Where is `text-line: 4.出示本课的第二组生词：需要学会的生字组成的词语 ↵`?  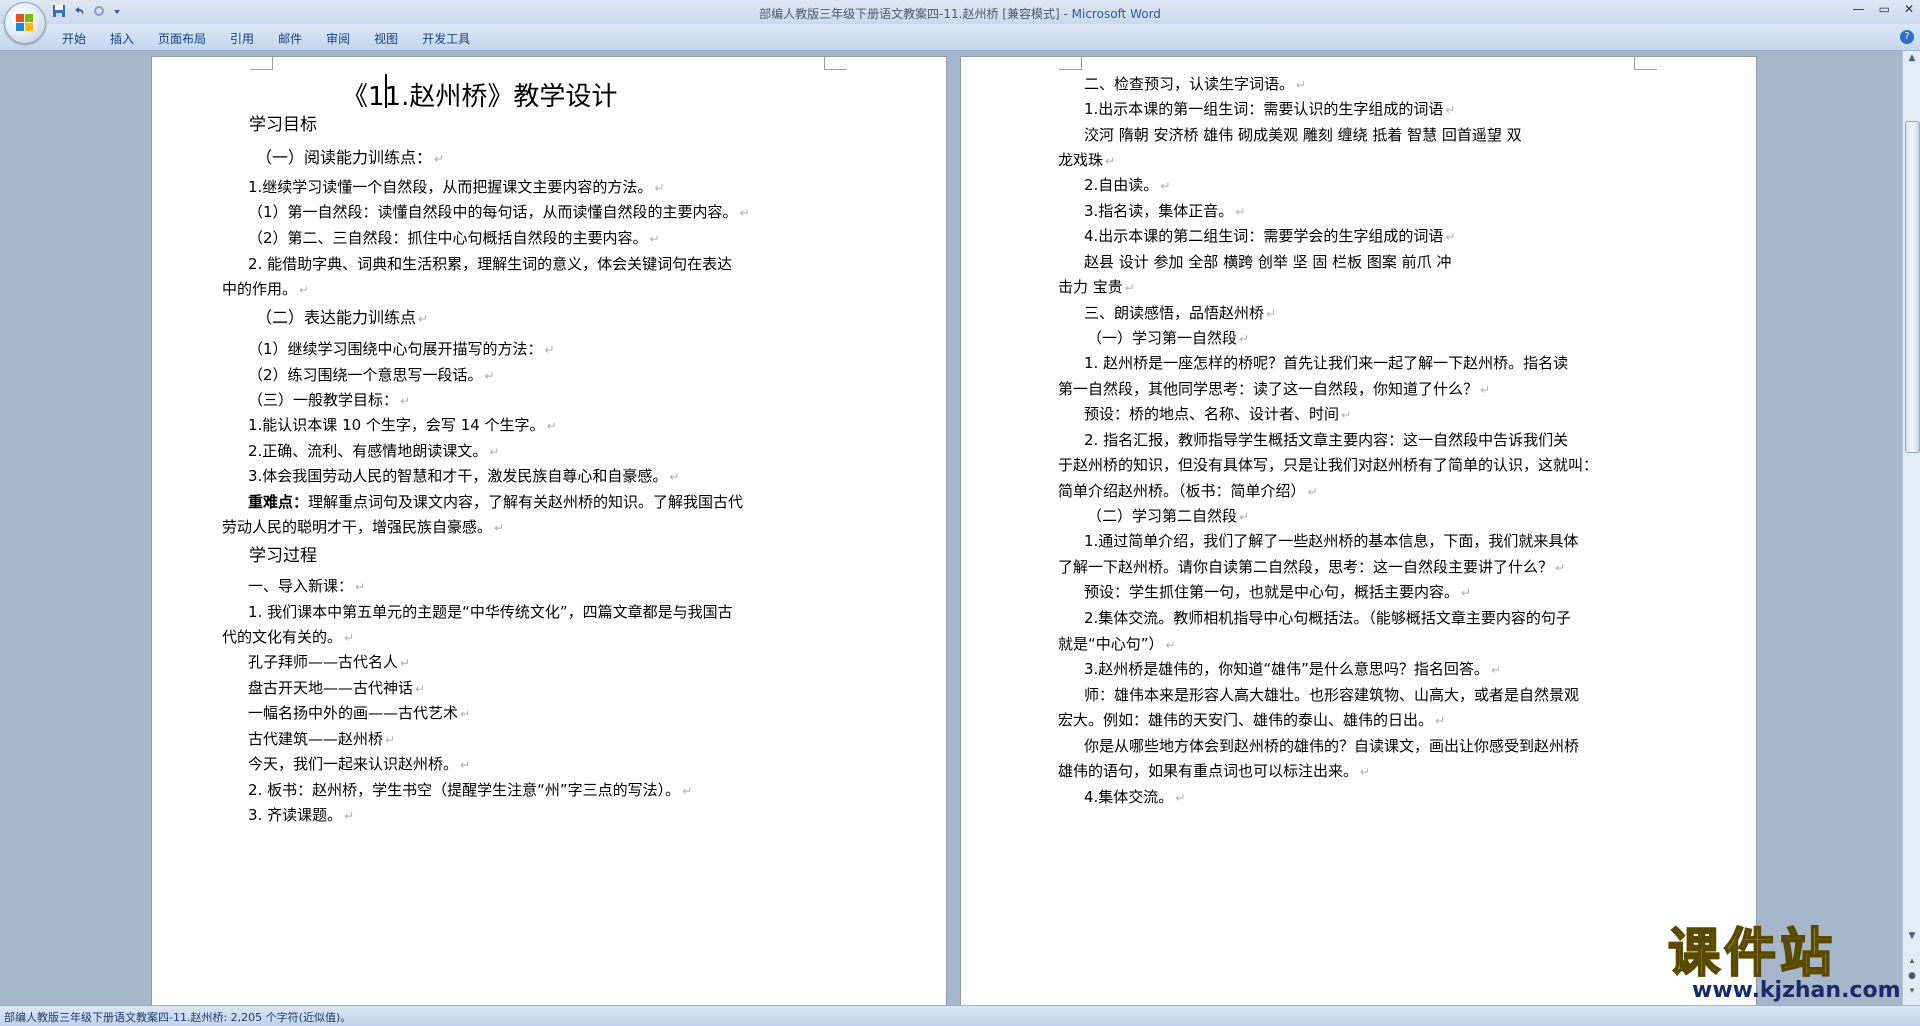
text-line: 4.出示本课的第二组生词：需要学会的生字组成的词语 ↵ is located at coordinates (1269, 236).